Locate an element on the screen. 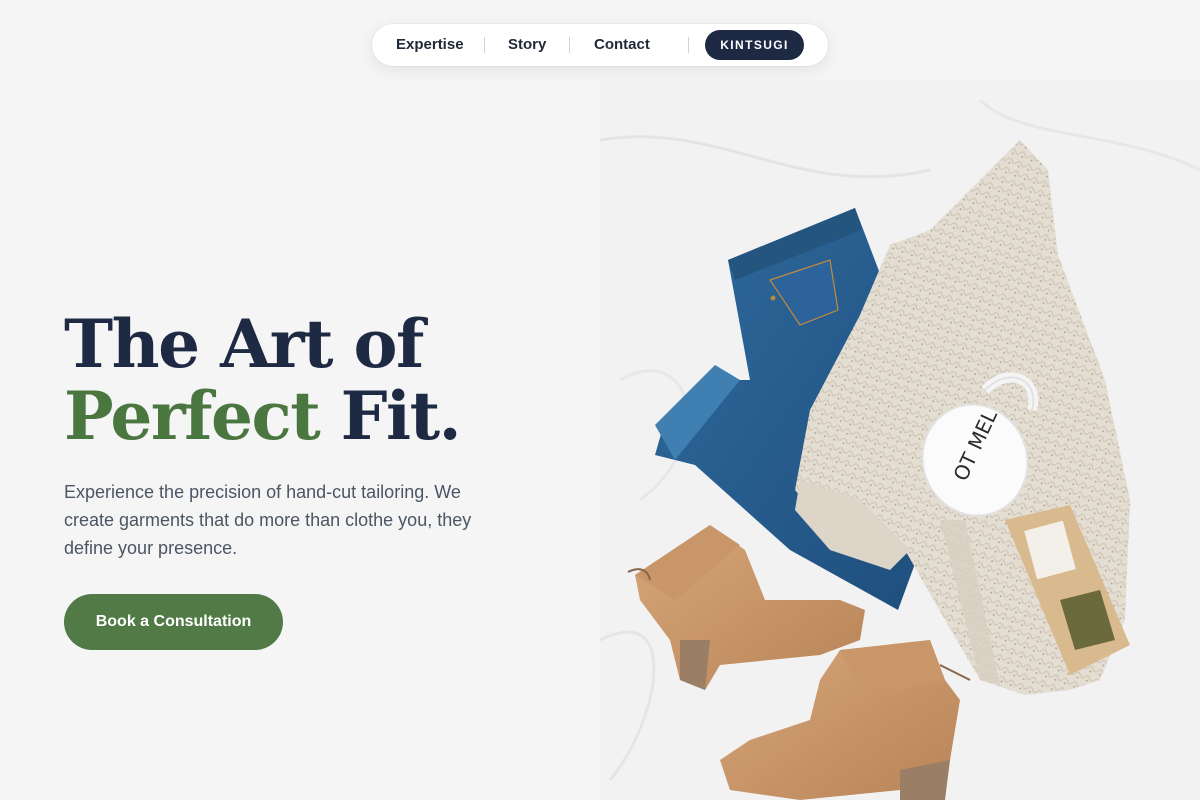  hero-headline: The Art of Perfect Fit. is located at coordinates (263, 380).